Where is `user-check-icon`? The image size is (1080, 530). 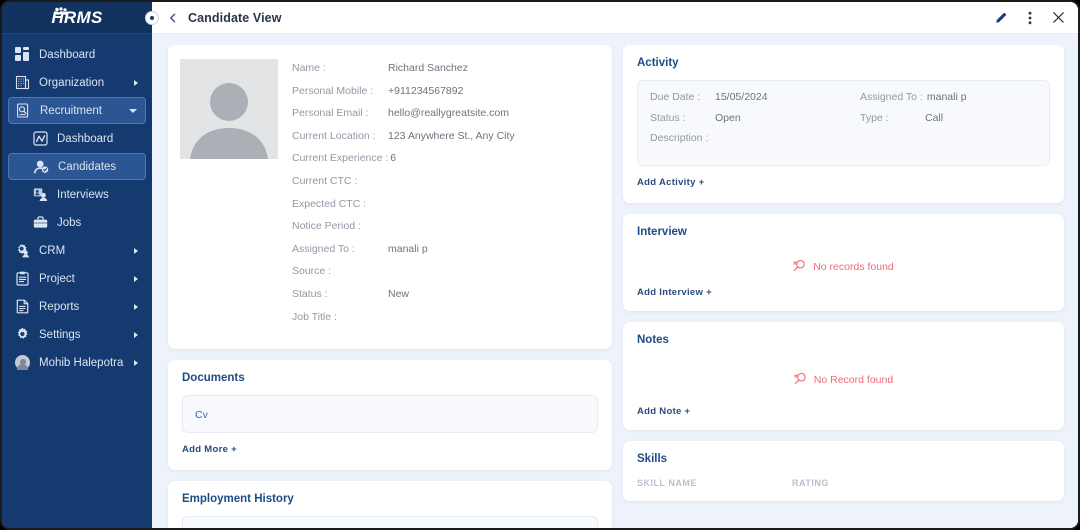
user-check-icon is located at coordinates (41, 166).